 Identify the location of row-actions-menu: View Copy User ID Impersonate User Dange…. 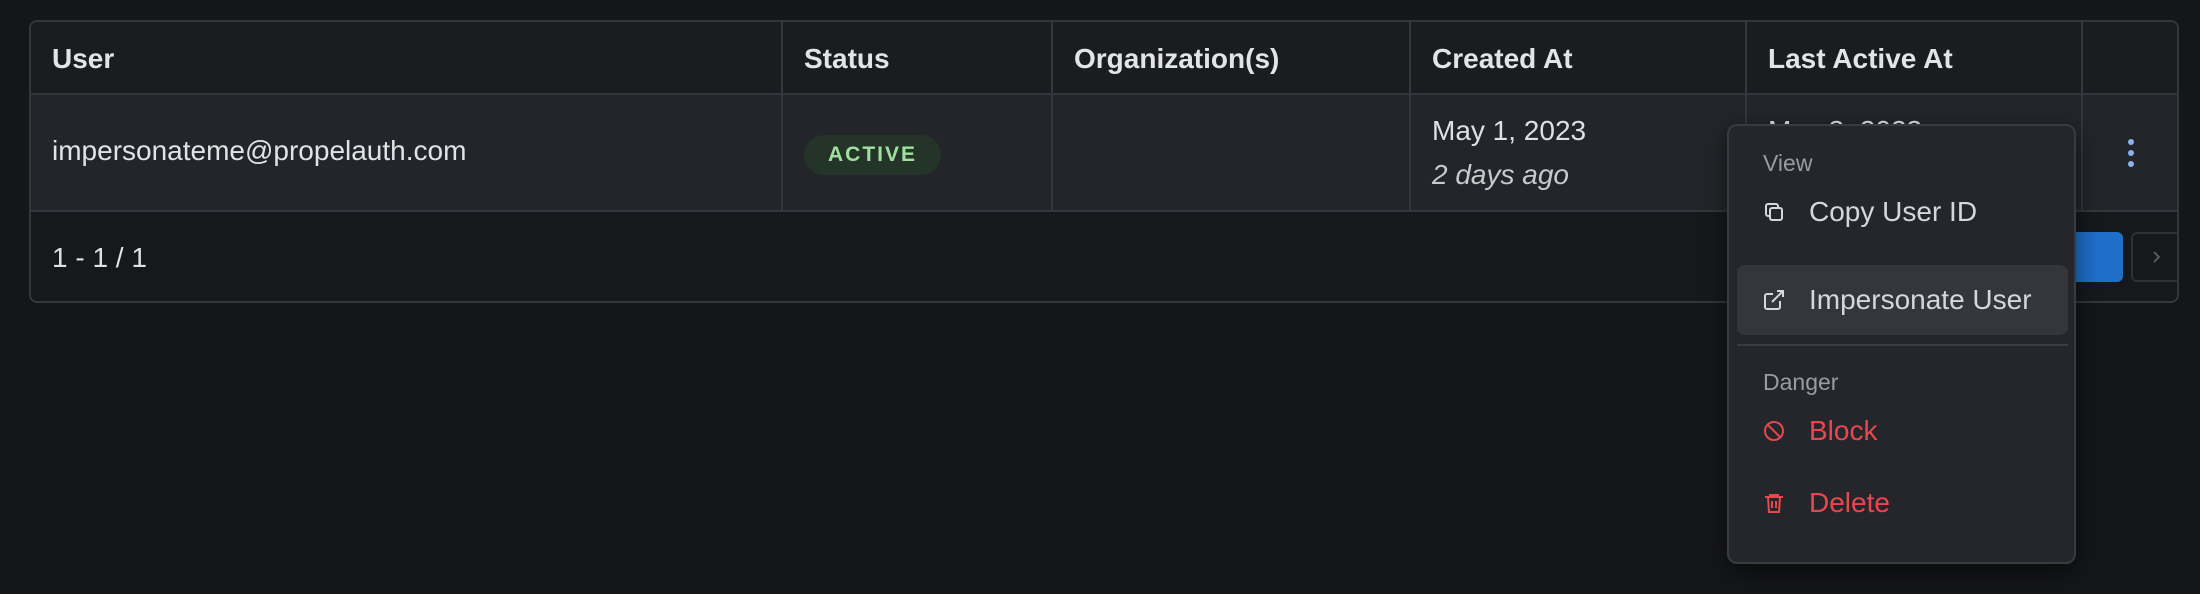
(1901, 344).